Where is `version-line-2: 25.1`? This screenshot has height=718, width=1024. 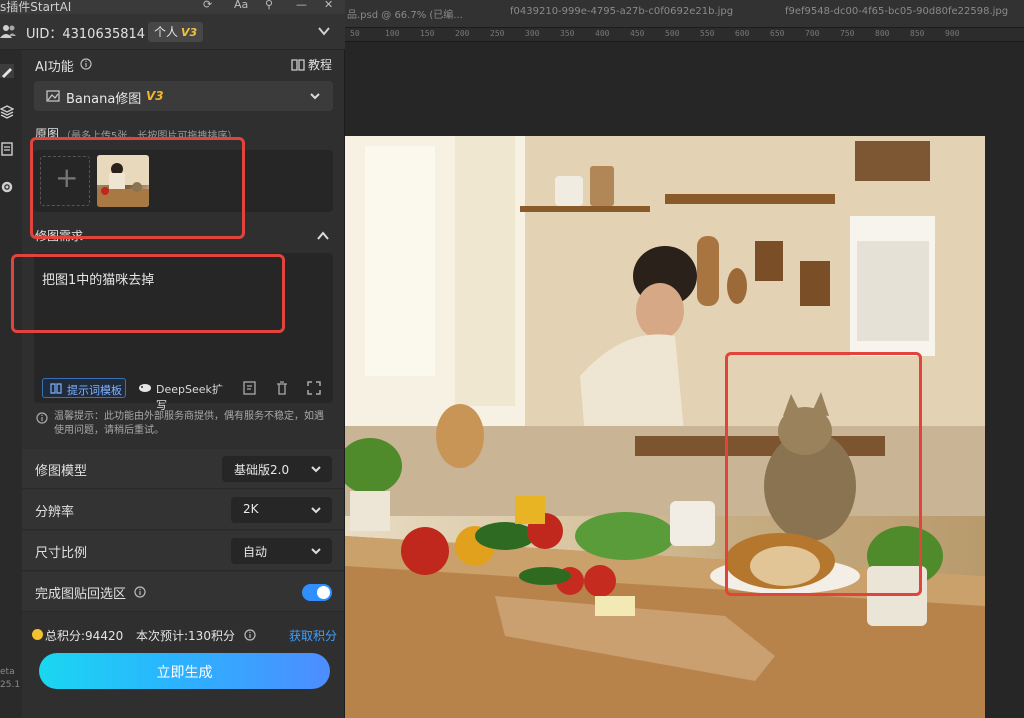 version-line-2: 25.1 is located at coordinates (10, 685).